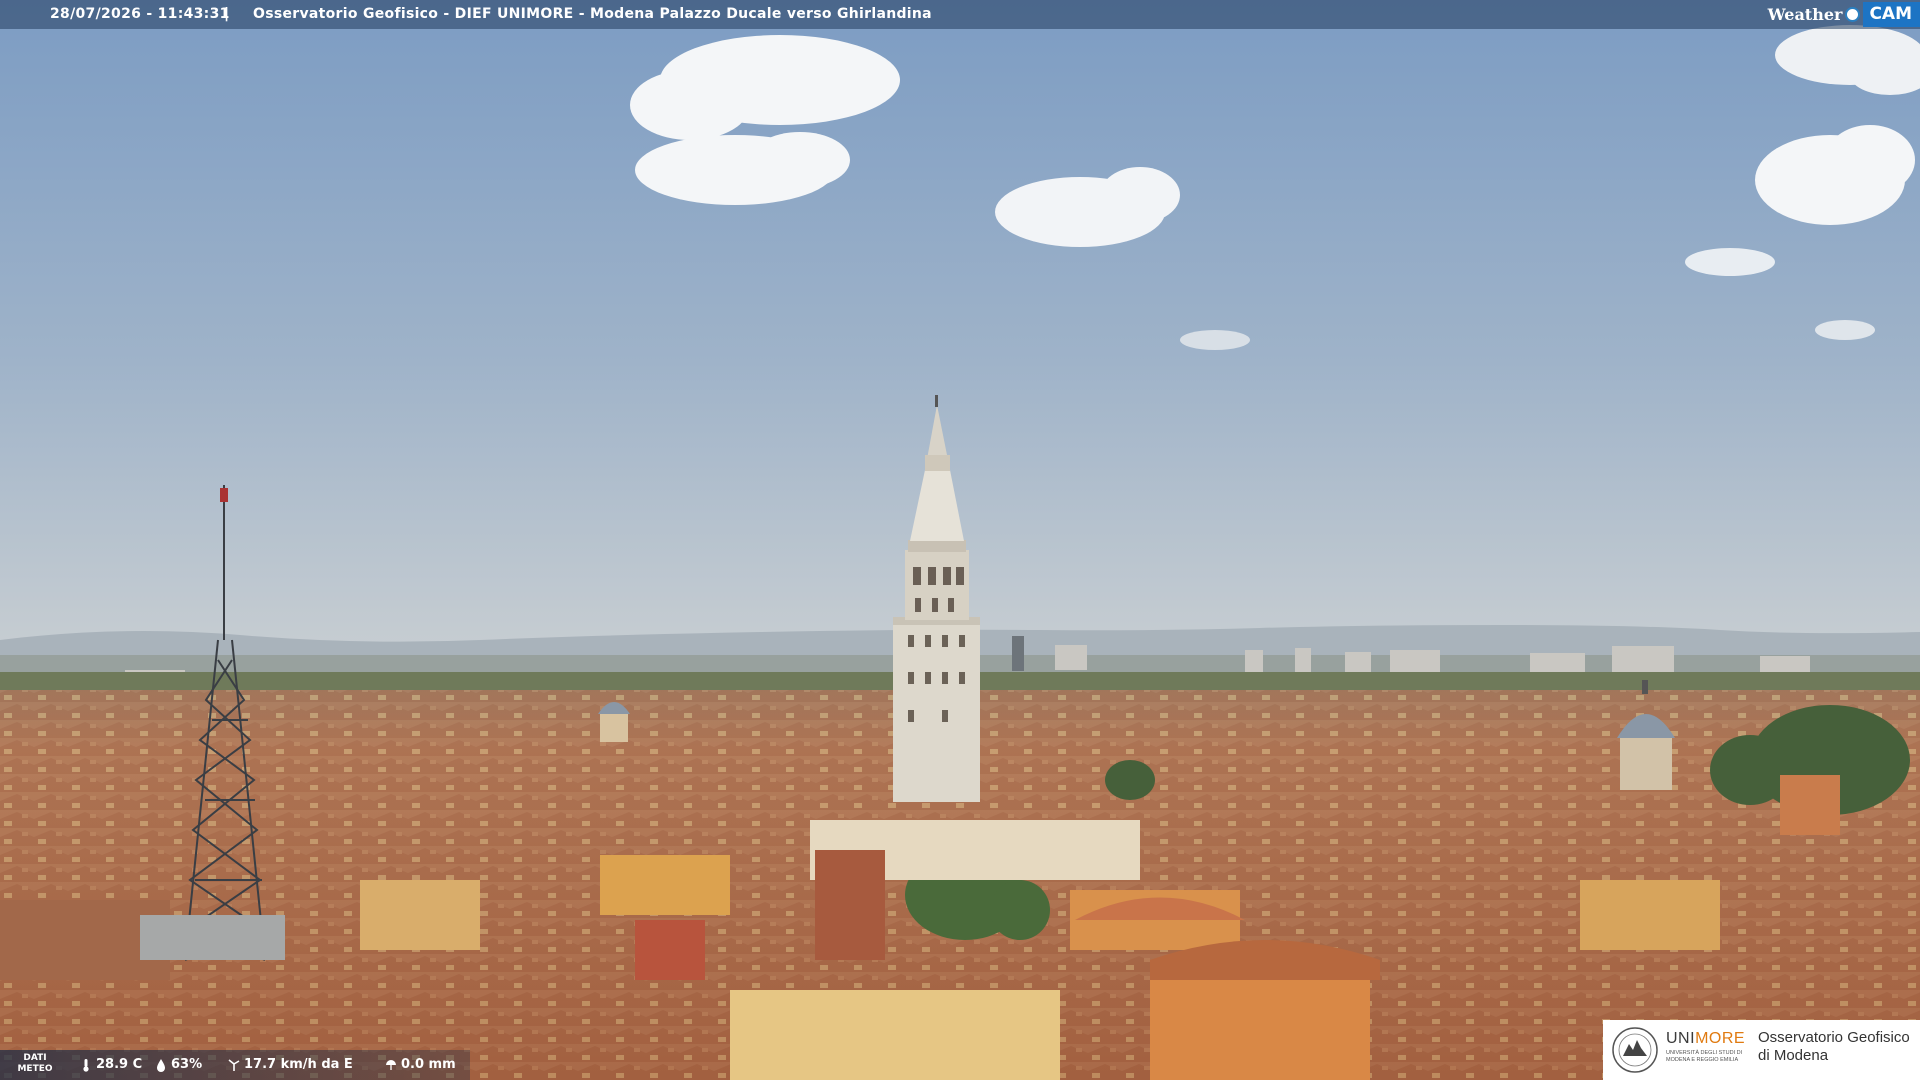 The image size is (1920, 1080). What do you see at coordinates (119, 1064) in the screenshot?
I see `temperature-value: 28.9 C` at bounding box center [119, 1064].